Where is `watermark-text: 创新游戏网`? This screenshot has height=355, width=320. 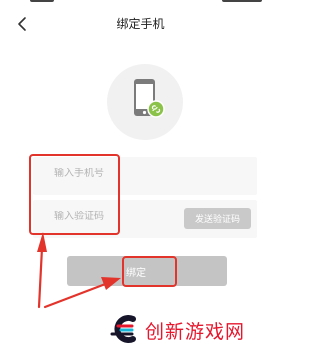
watermark-text: 创新游戏网 is located at coordinates (195, 332).